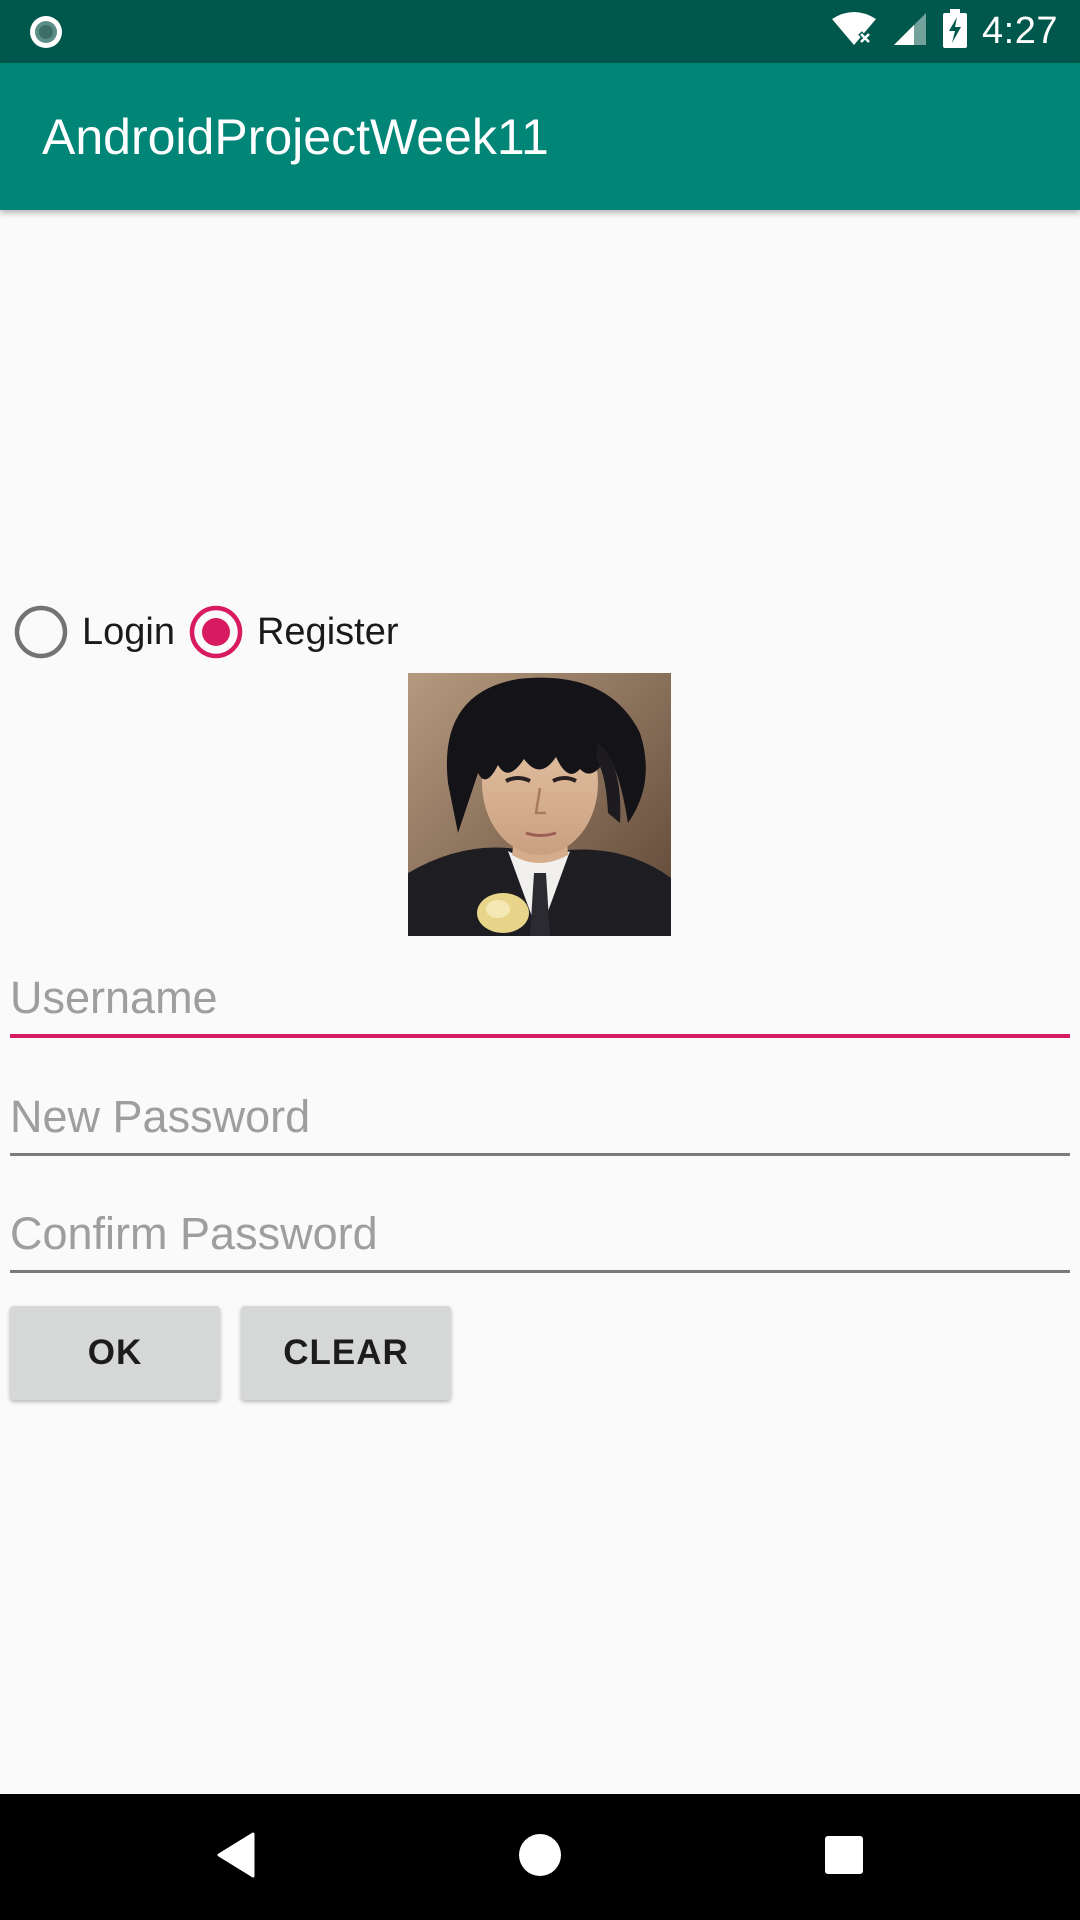  I want to click on app-bar: AndroidProjectWeek11, so click(540, 136).